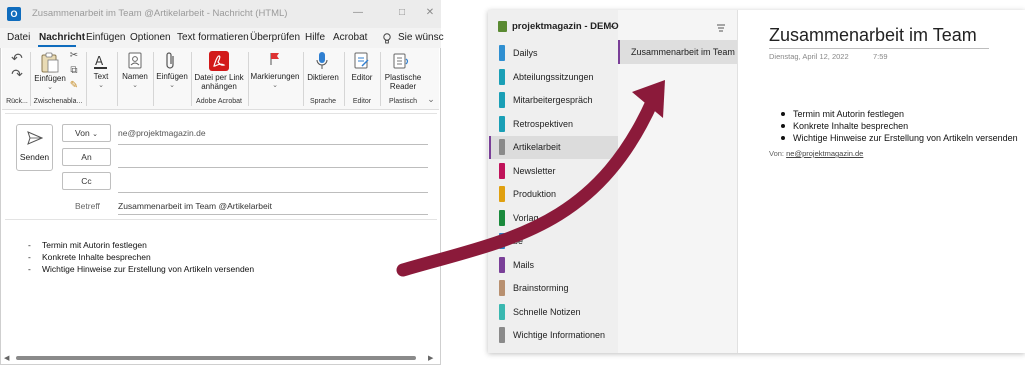 Image resolution: width=1025 pixels, height=365 pixels. What do you see at coordinates (402, 13) in the screenshot?
I see `maximize-icon: □` at bounding box center [402, 13].